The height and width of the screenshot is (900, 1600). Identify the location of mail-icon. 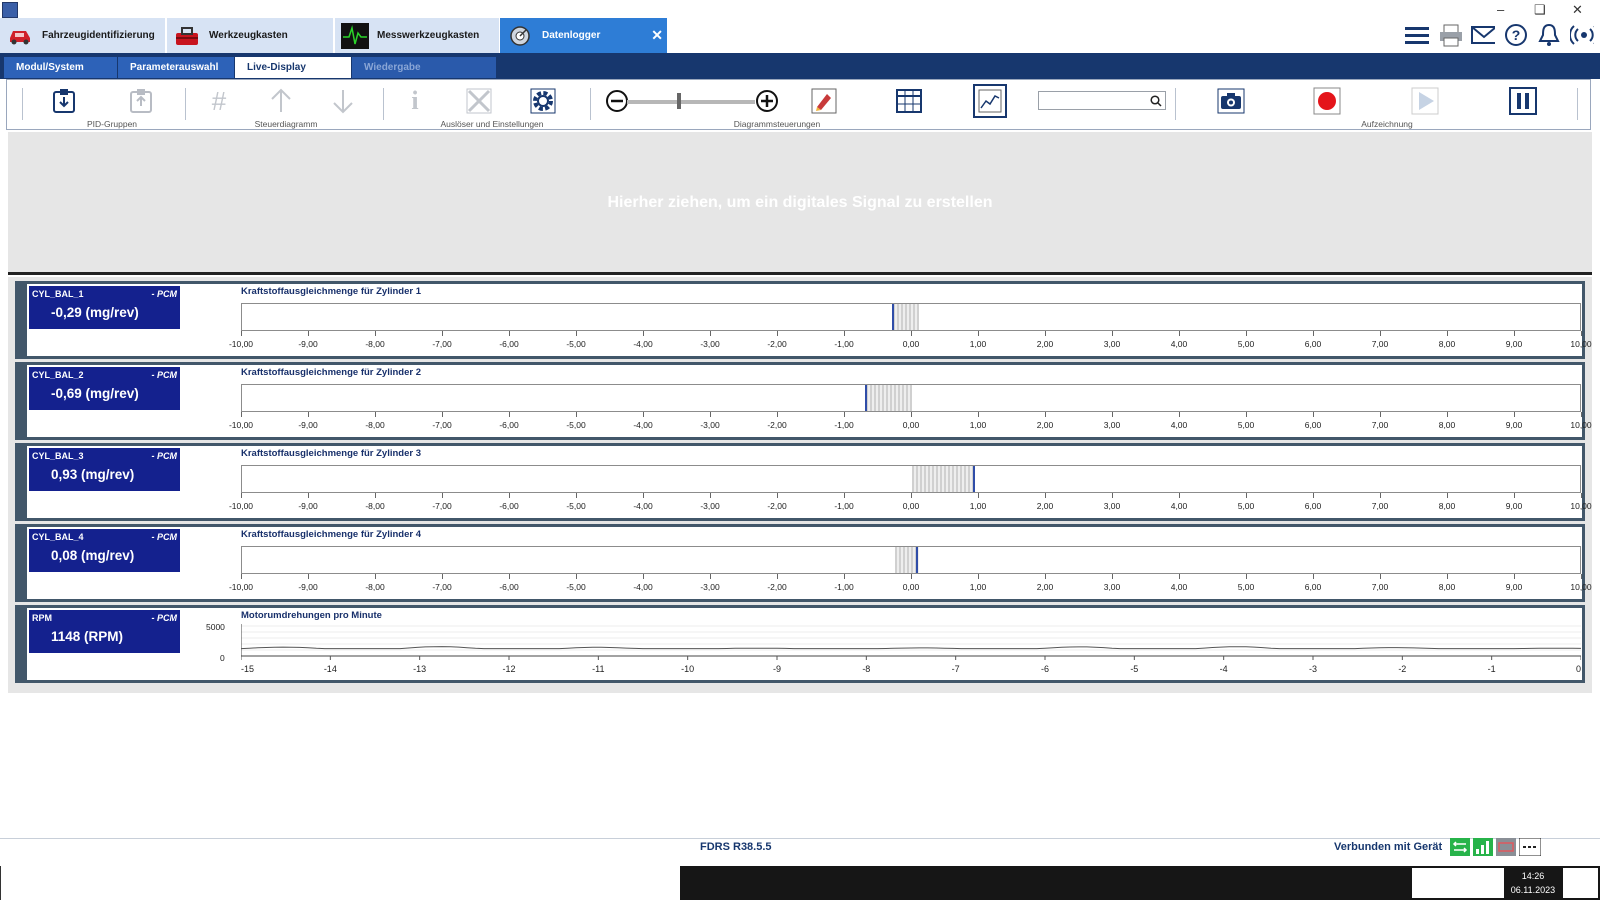
(1483, 35).